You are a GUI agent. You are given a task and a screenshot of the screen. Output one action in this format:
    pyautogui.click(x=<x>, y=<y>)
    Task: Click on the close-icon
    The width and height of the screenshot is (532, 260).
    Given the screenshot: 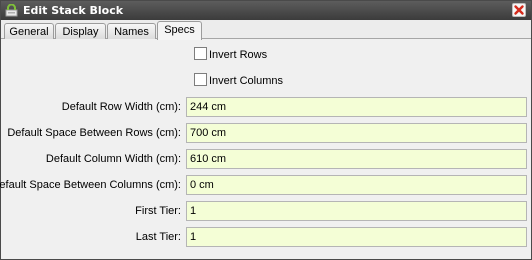 What is the action you would take?
    pyautogui.click(x=519, y=10)
    